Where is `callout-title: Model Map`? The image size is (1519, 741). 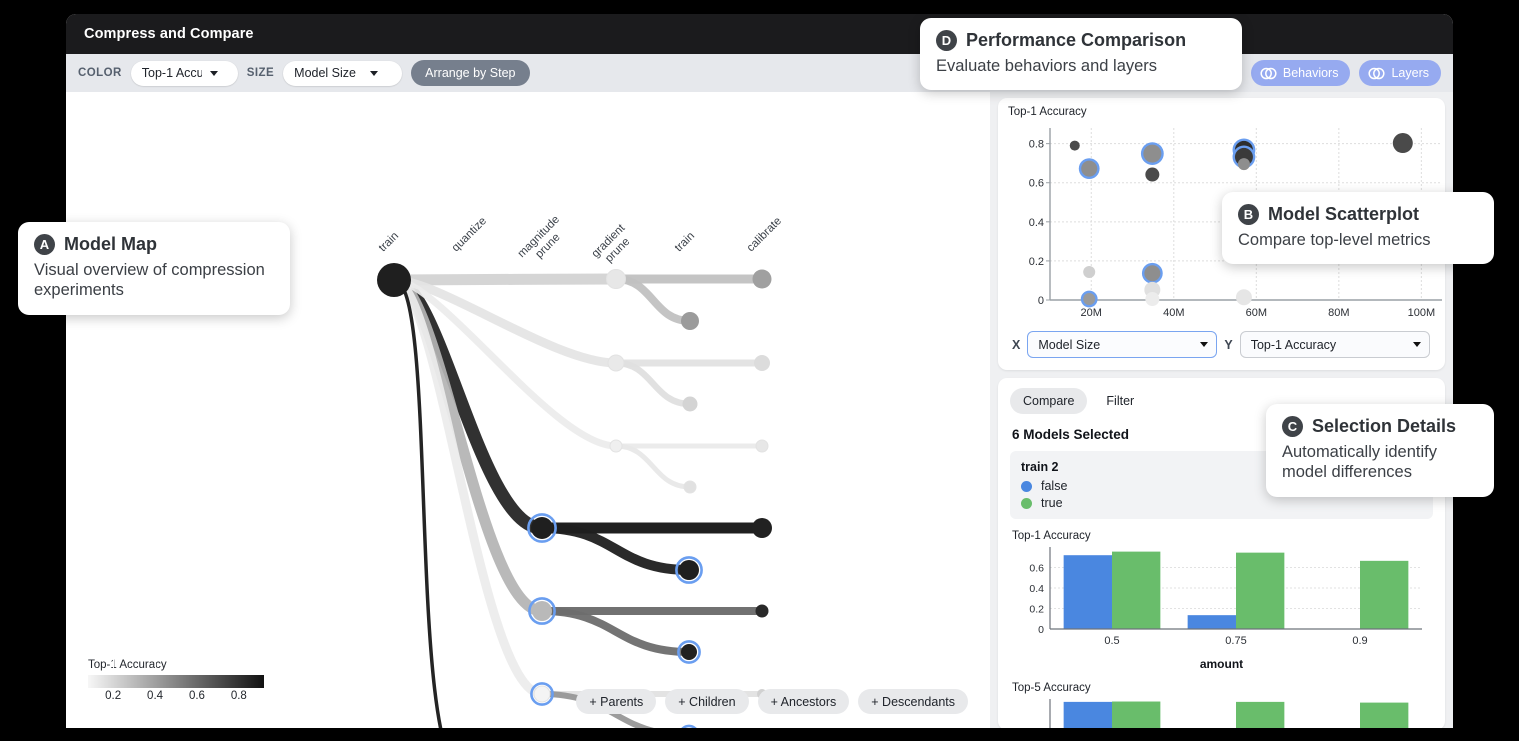
callout-title: Model Map is located at coordinates (110, 244).